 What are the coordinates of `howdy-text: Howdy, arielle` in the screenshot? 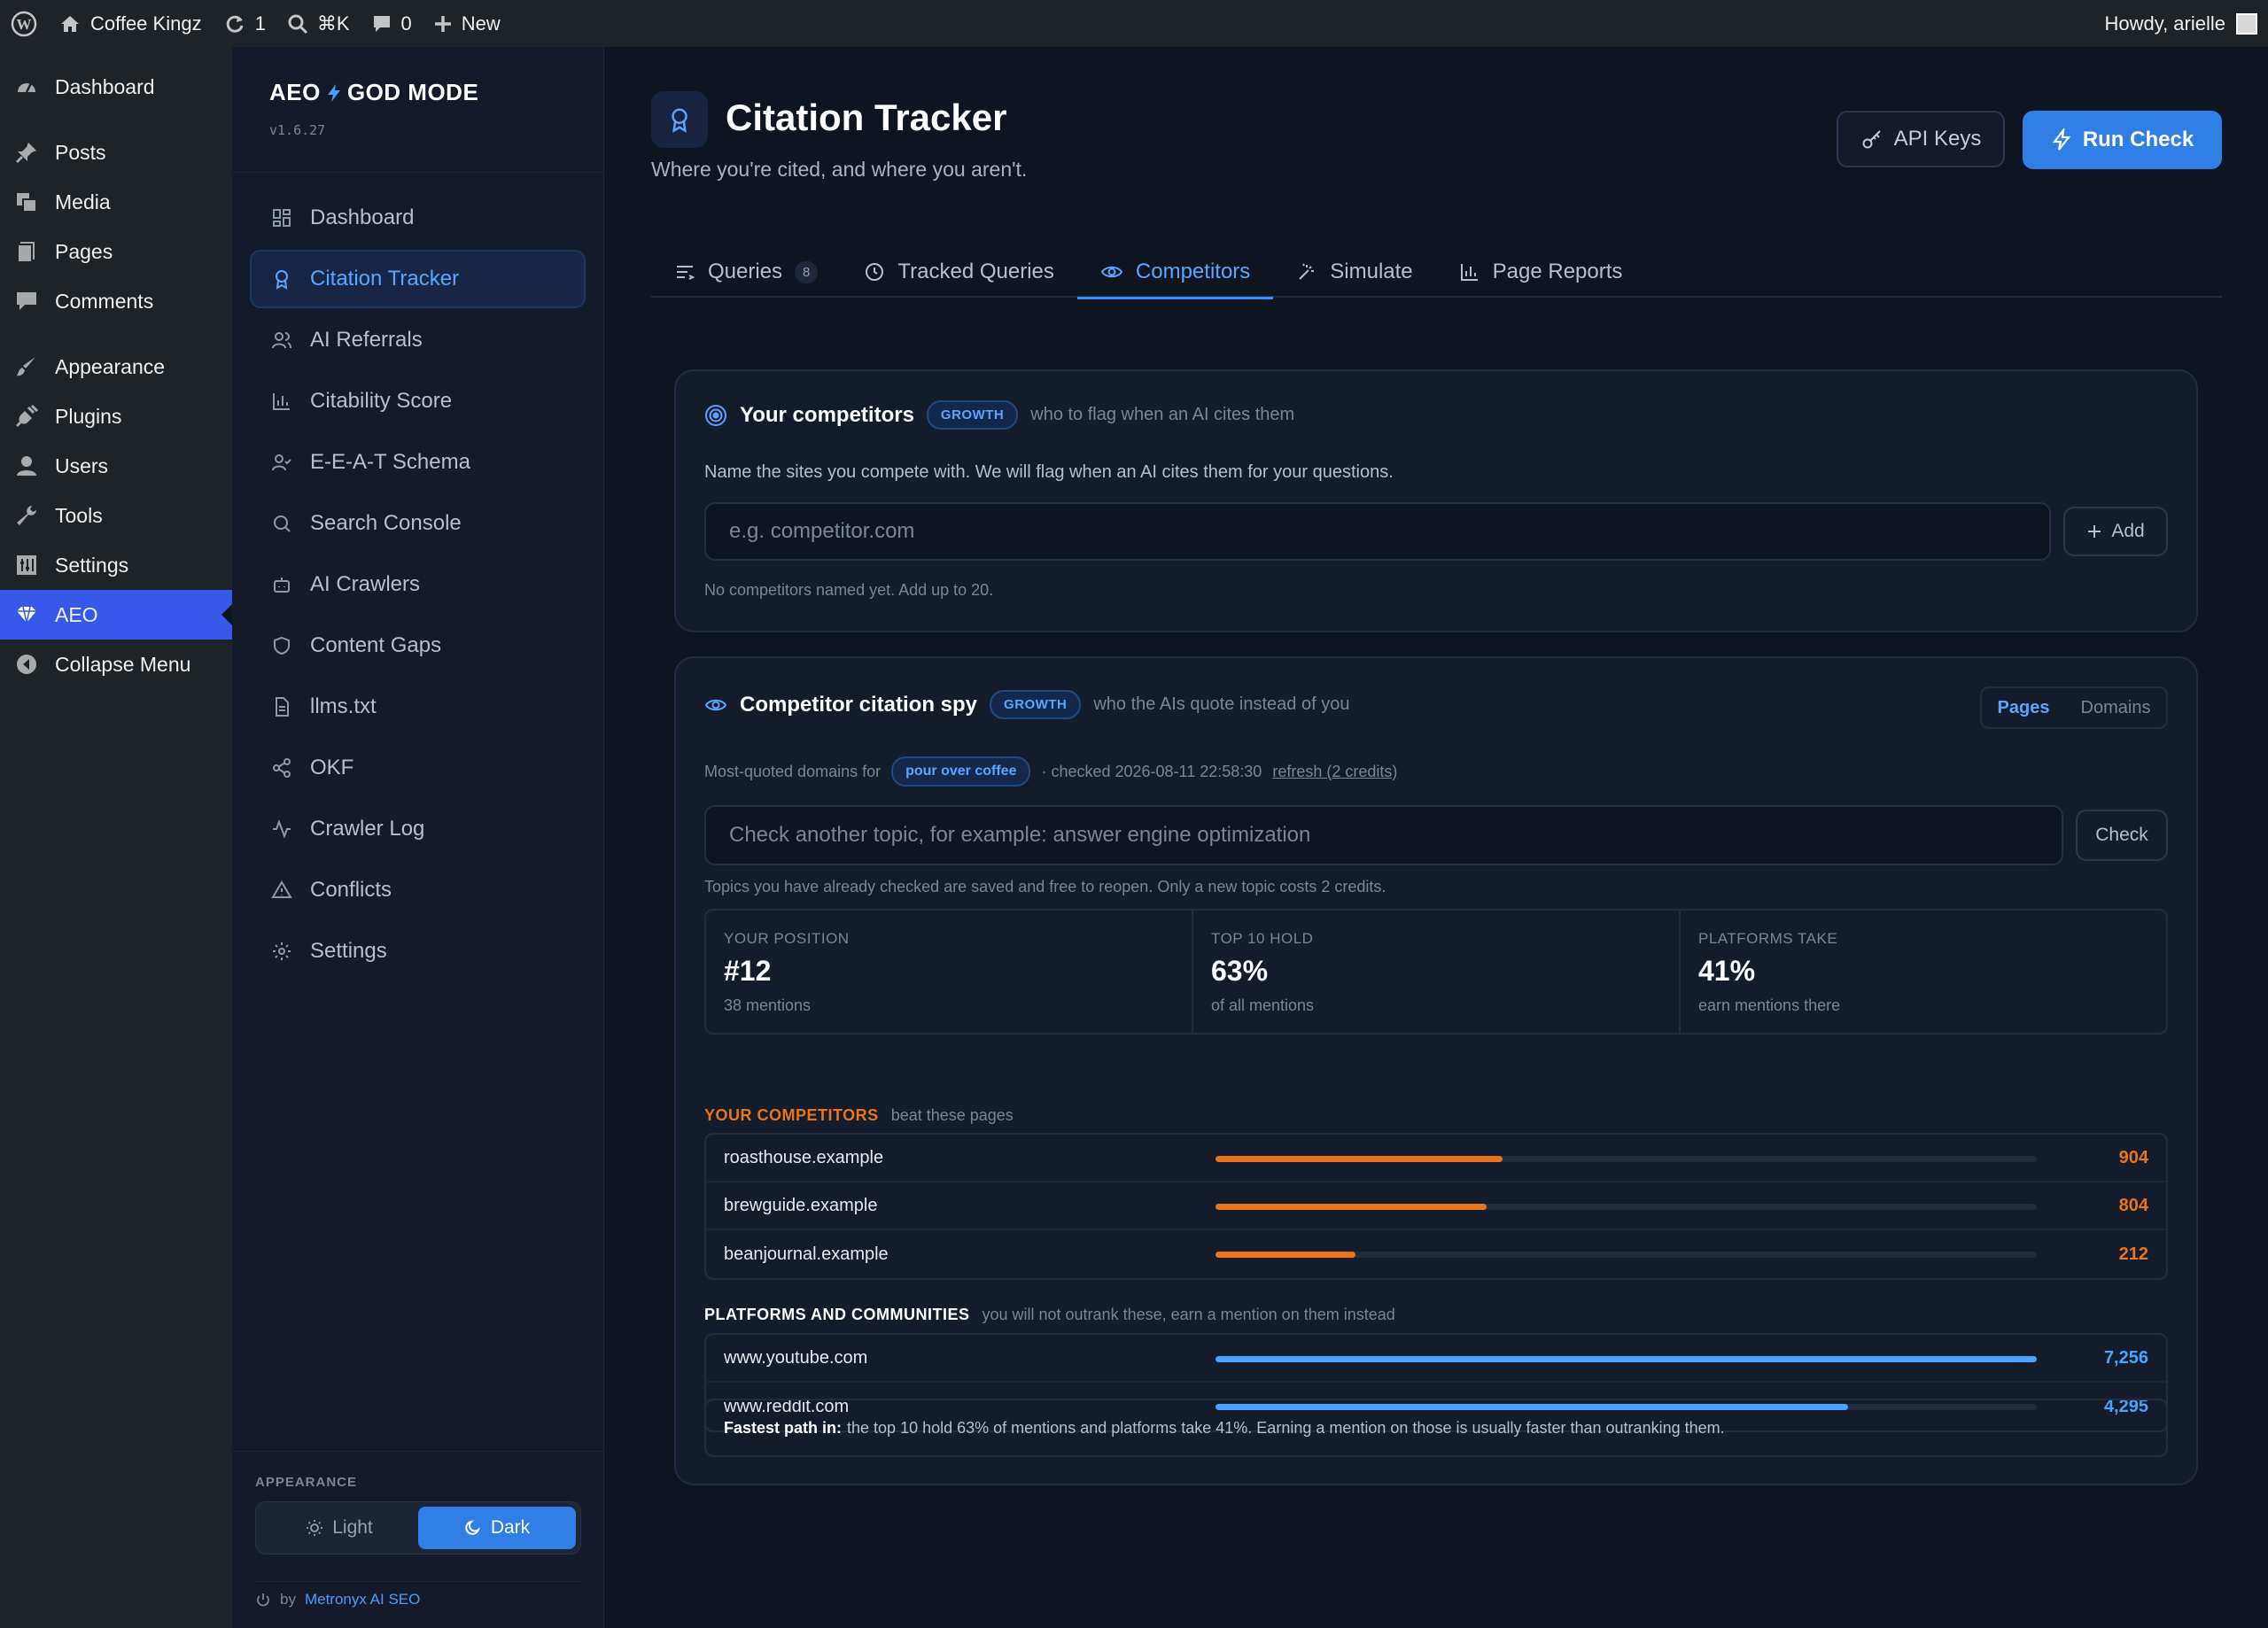 It's located at (2164, 23).